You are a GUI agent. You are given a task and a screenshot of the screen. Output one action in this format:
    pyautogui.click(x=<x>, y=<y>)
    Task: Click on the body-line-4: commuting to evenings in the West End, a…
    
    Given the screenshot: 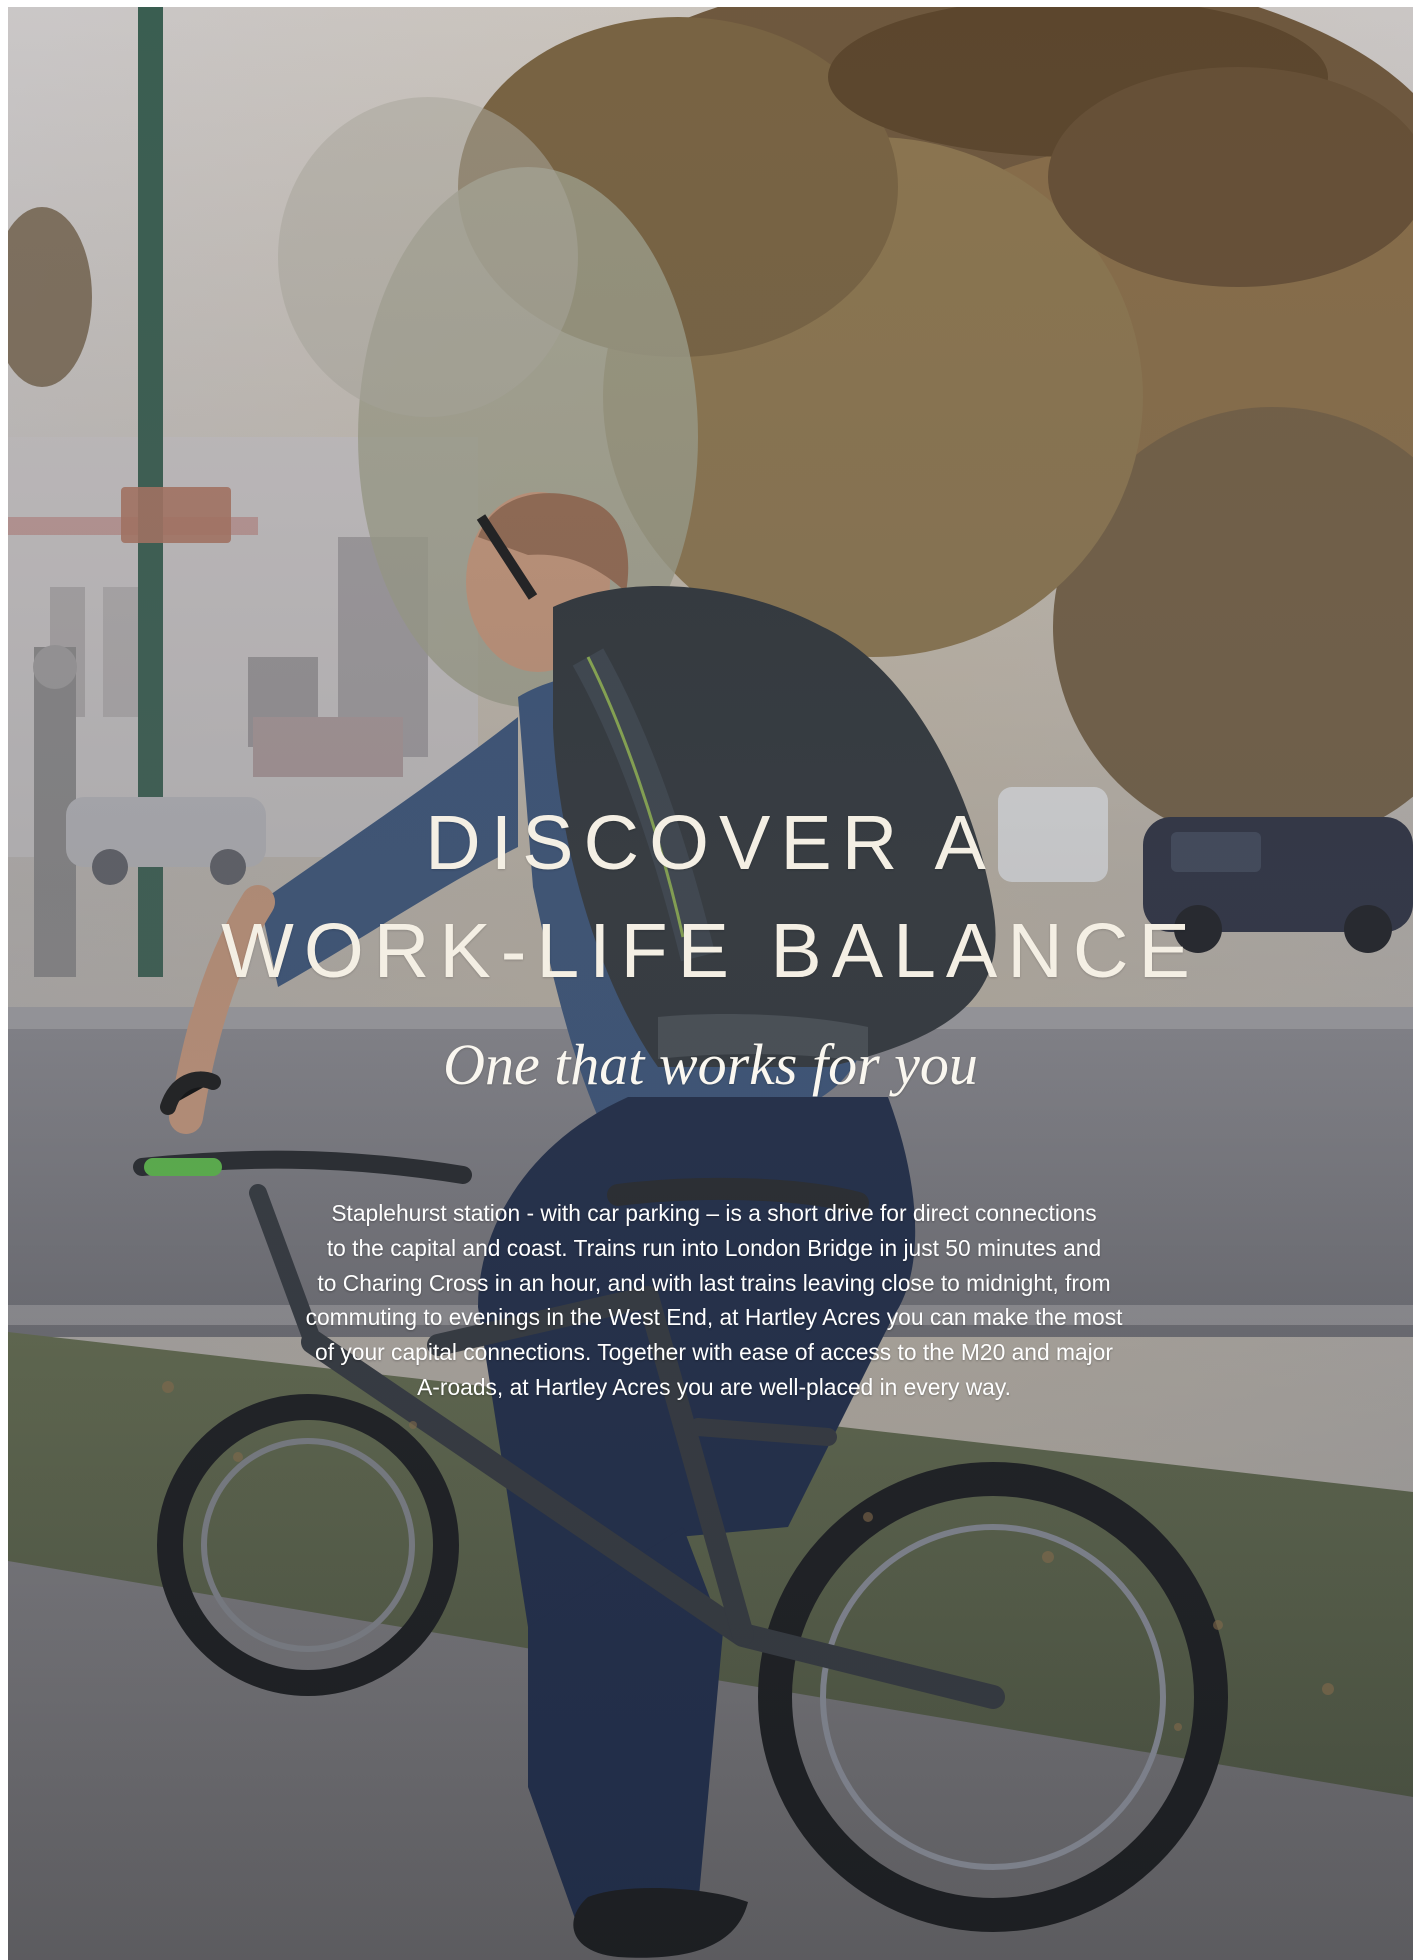 What is the action you would take?
    pyautogui.click(x=714, y=1317)
    